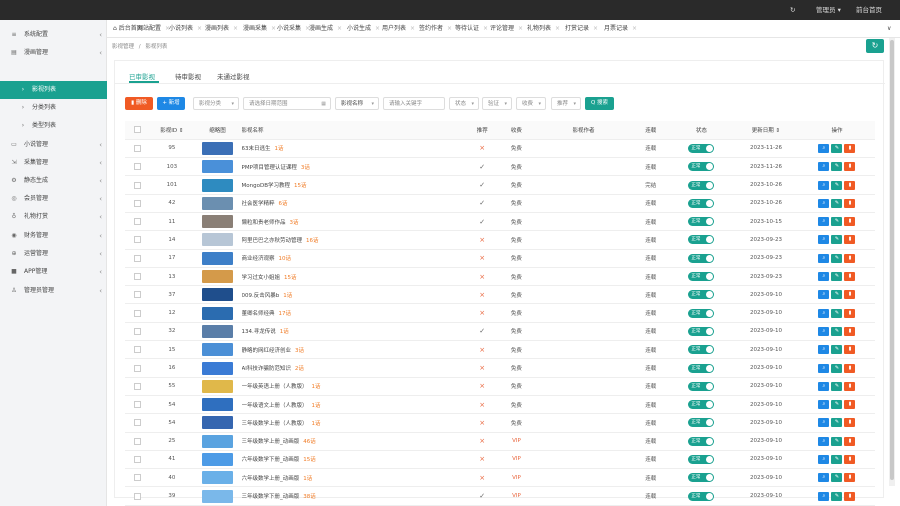  Describe the element at coordinates (287, 103) in the screenshot. I see `date-range-input: 请选择日期范围 ▦` at that location.